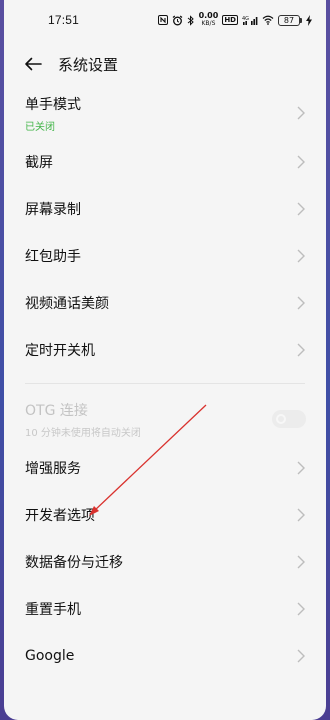  I want to click on setting-label: 开发者选项, so click(60, 515).